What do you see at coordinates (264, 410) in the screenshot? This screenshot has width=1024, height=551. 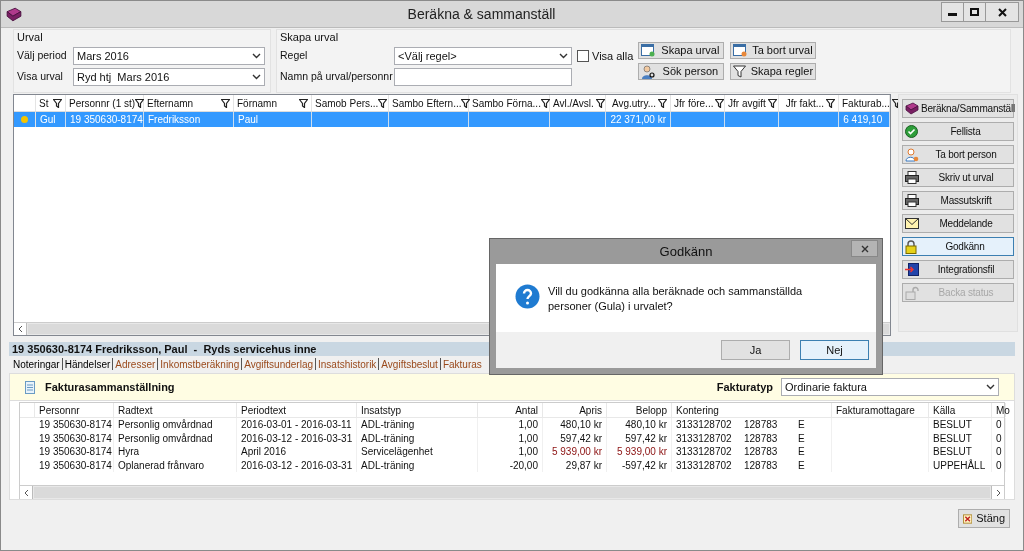 I see `column-header: Periodtext` at bounding box center [264, 410].